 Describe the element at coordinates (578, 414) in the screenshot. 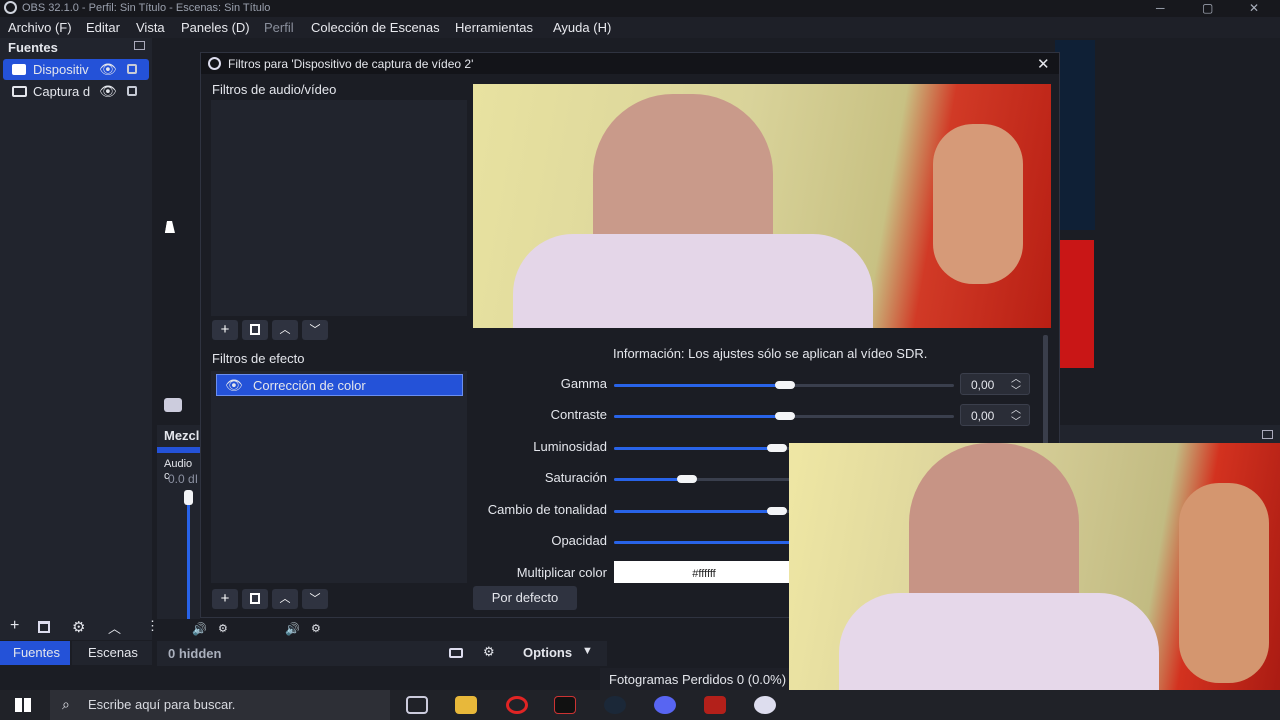

I see `contrast-label: Contraste` at that location.